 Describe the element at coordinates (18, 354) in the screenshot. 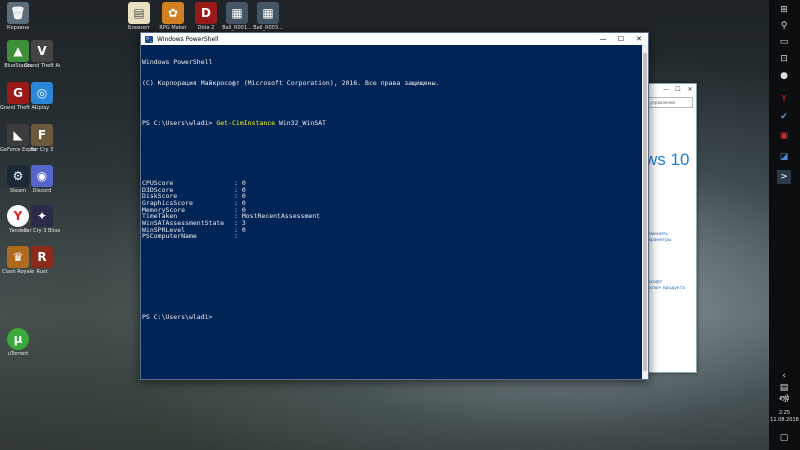

I see `desktop-icon-label: uTorrent` at that location.